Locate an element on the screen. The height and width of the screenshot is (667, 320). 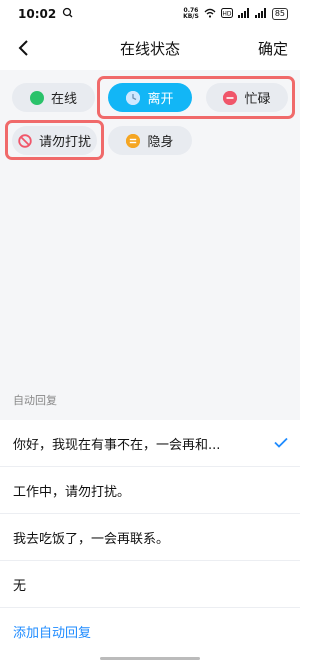
hd-icon: HD is located at coordinates (226, 14).